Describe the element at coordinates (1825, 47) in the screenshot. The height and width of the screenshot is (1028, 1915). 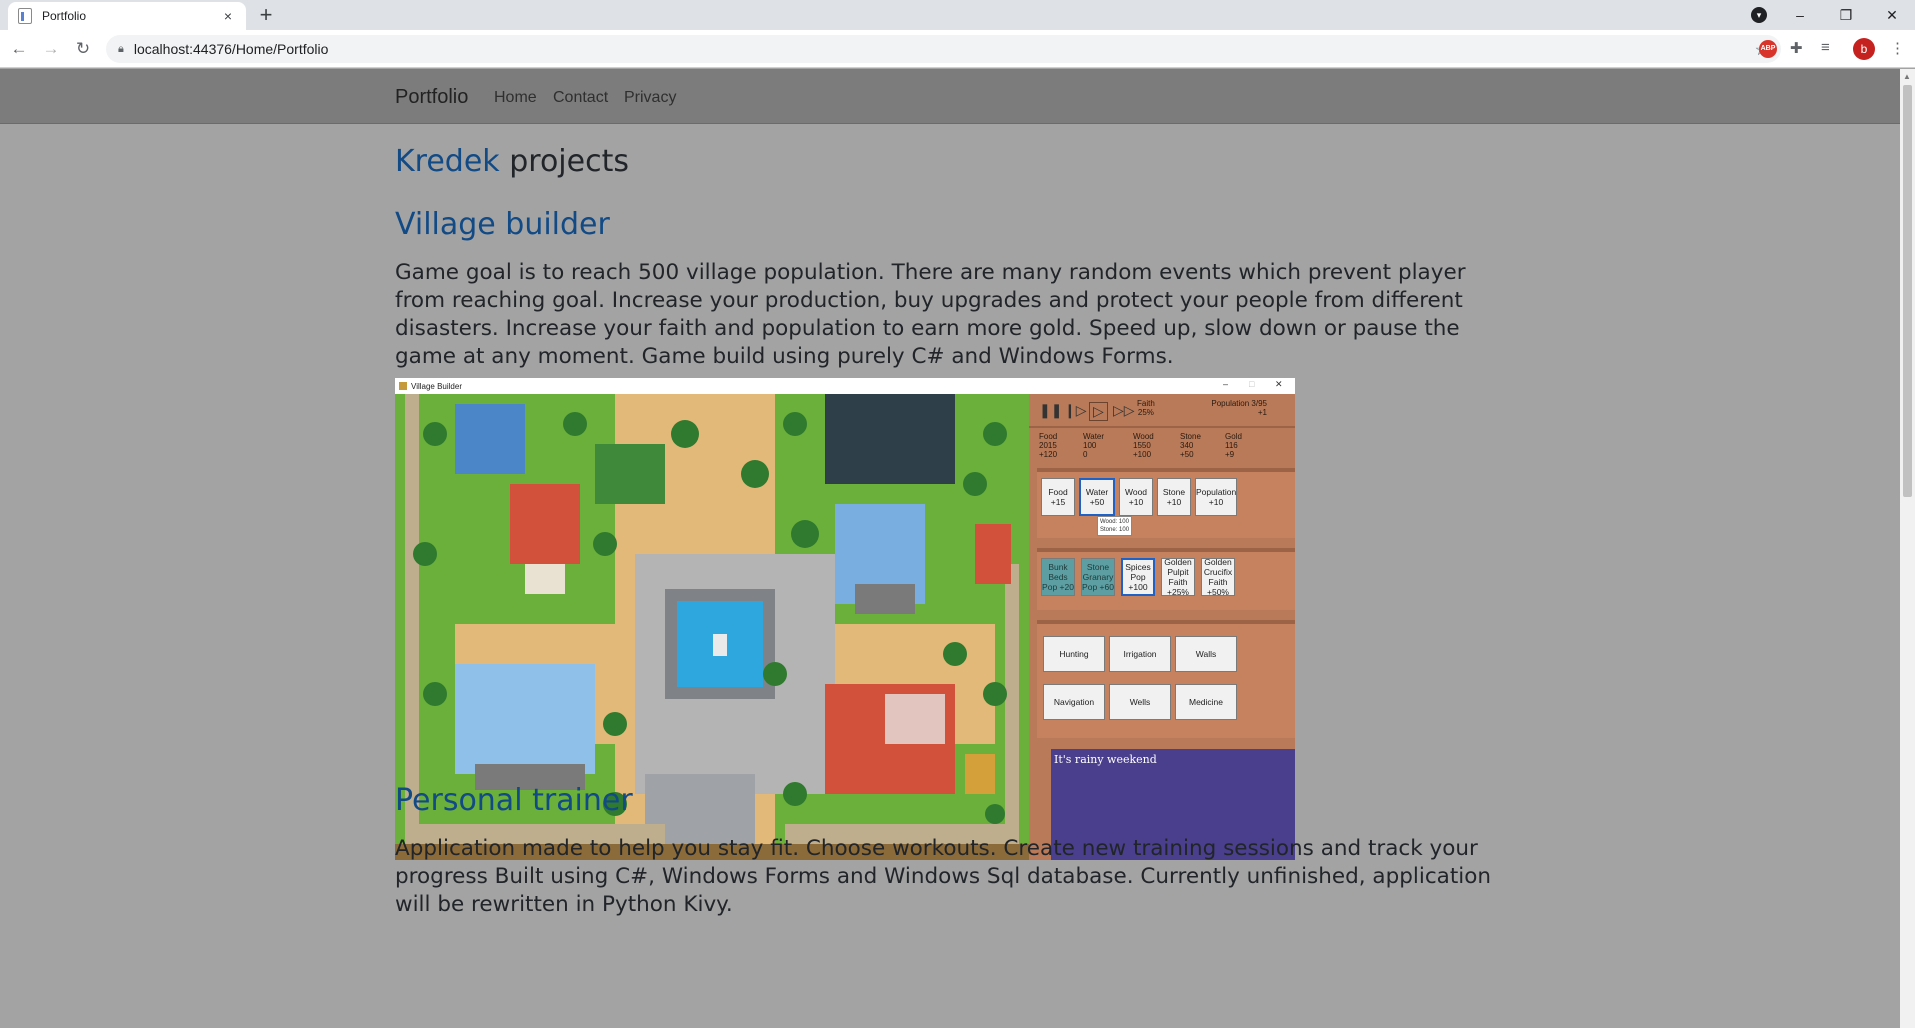
I see `reading-list-icon: ≡` at that location.